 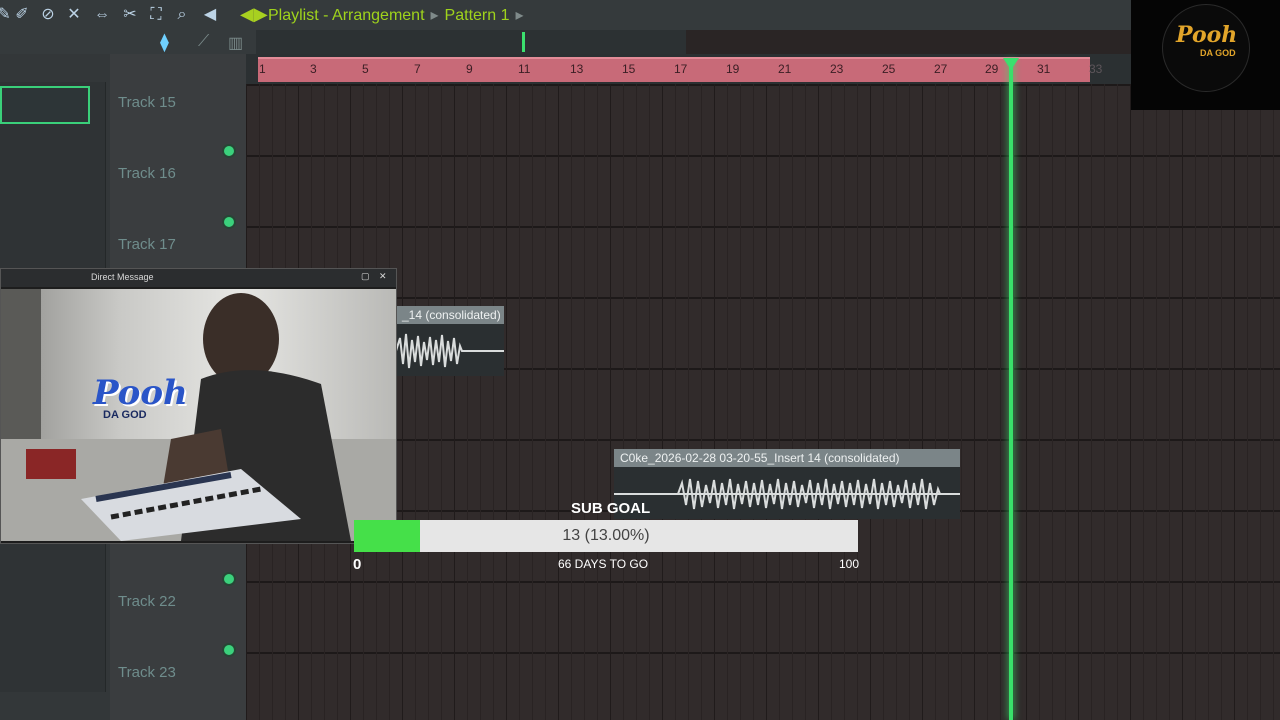 I want to click on keyboard-icon: ▥, so click(x=235, y=43).